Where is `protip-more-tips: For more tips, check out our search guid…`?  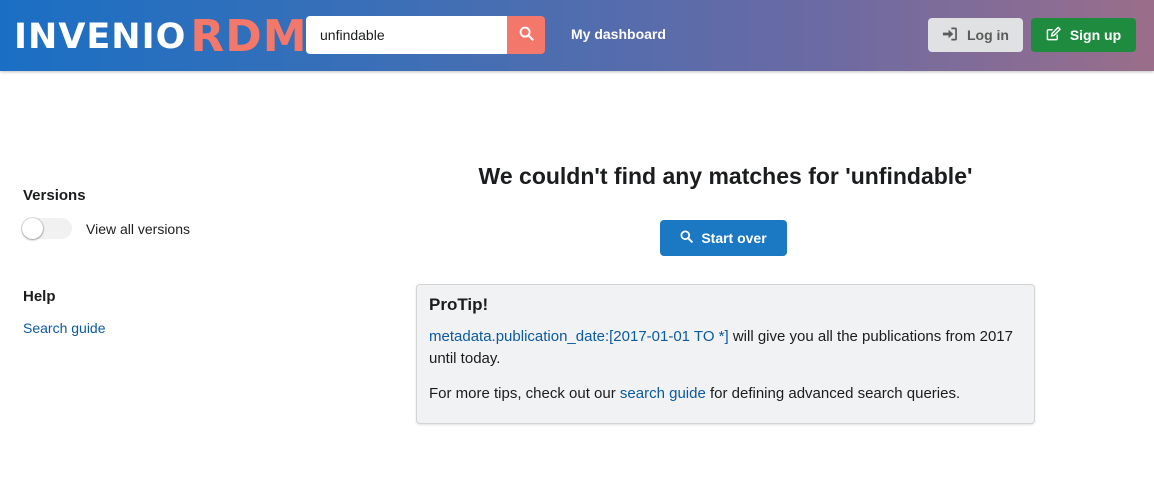 protip-more-tips: For more tips, check out our search guid… is located at coordinates (725, 394).